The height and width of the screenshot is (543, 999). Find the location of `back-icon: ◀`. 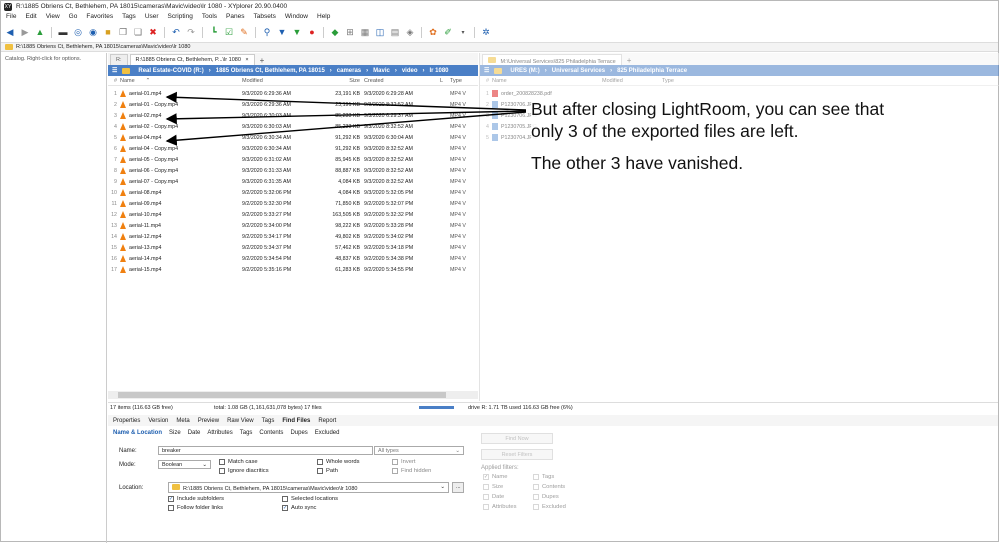

back-icon: ◀ is located at coordinates (10, 33).